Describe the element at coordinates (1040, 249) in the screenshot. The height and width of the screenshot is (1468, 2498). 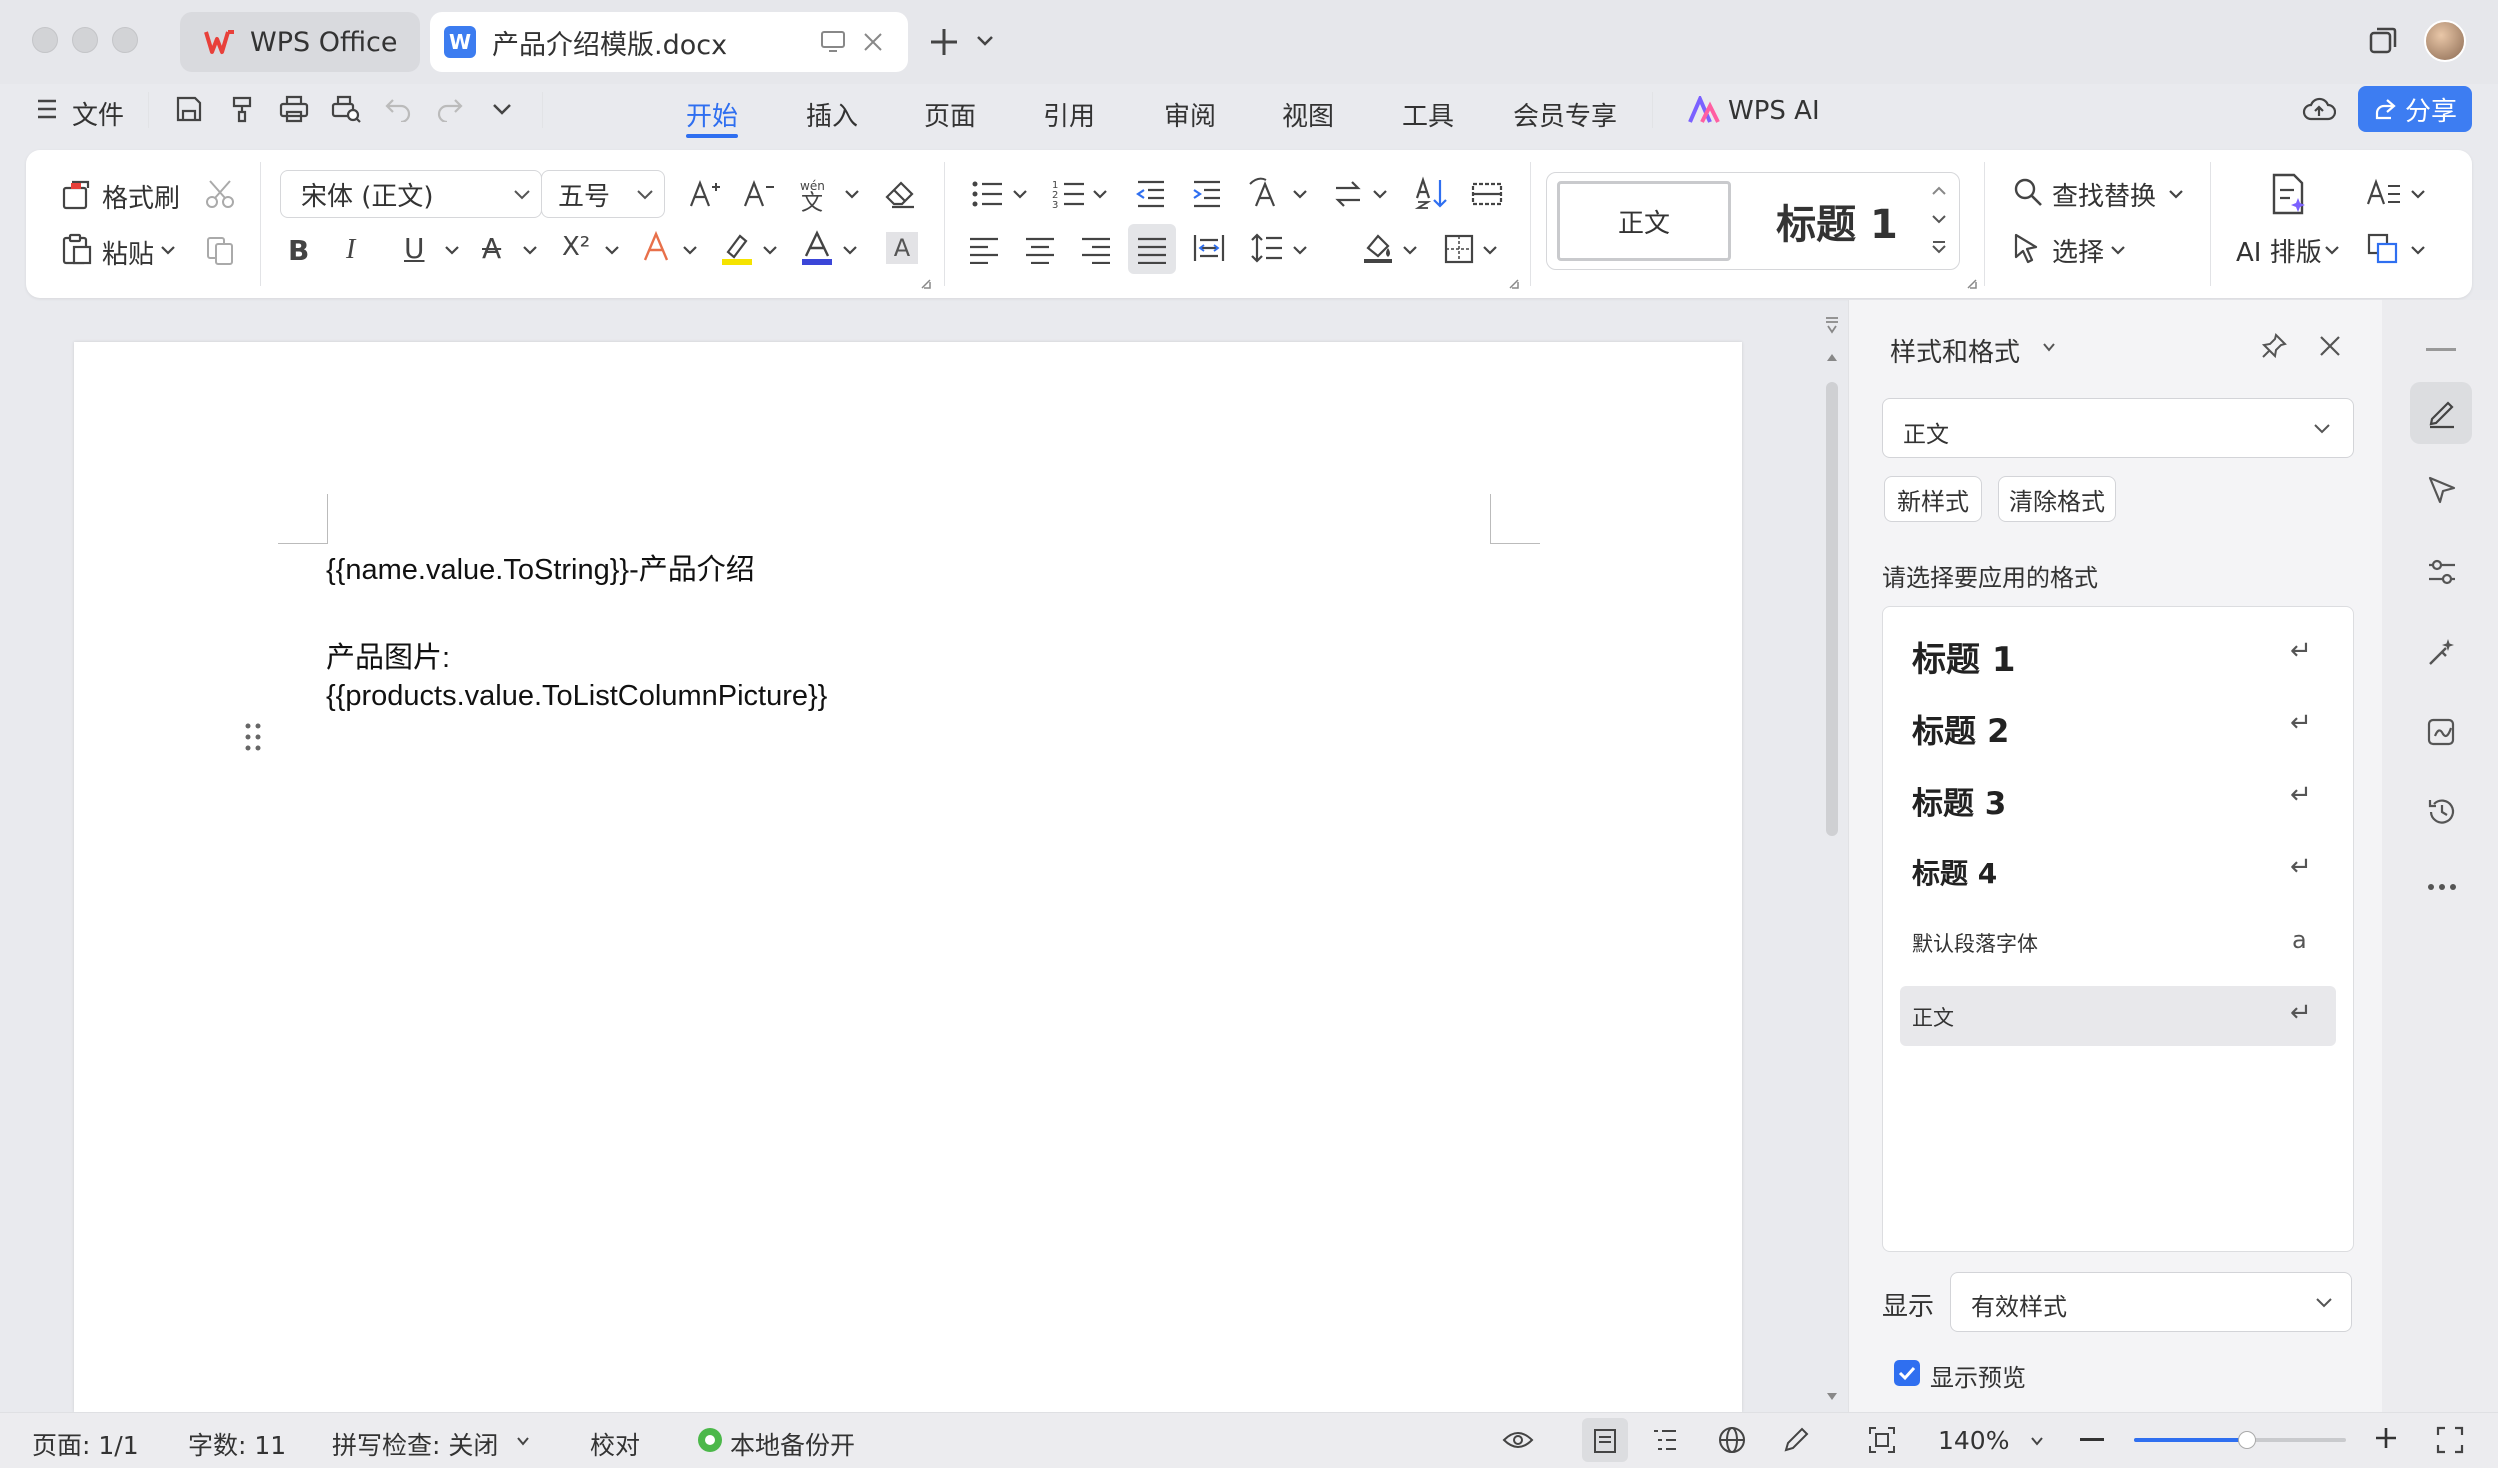
I see `align-center-icon` at that location.